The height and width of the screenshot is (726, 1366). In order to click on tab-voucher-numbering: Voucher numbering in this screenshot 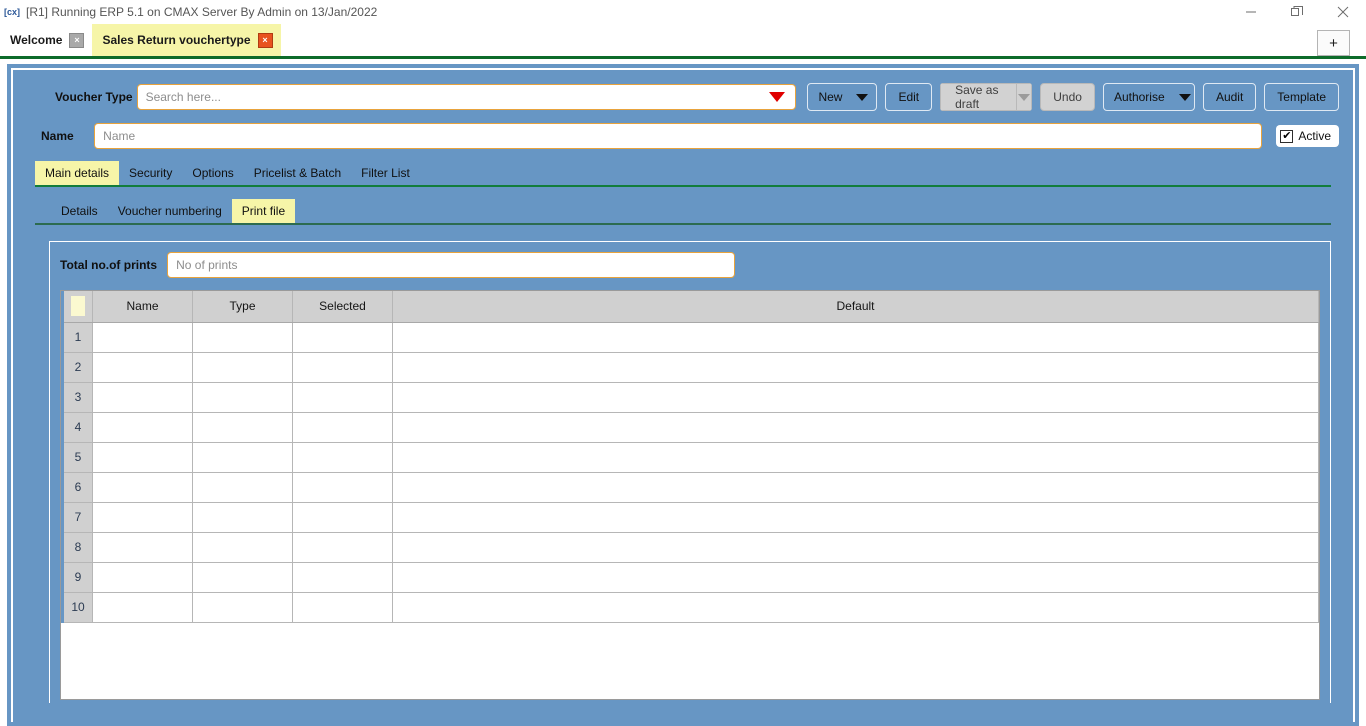, I will do `click(170, 211)`.